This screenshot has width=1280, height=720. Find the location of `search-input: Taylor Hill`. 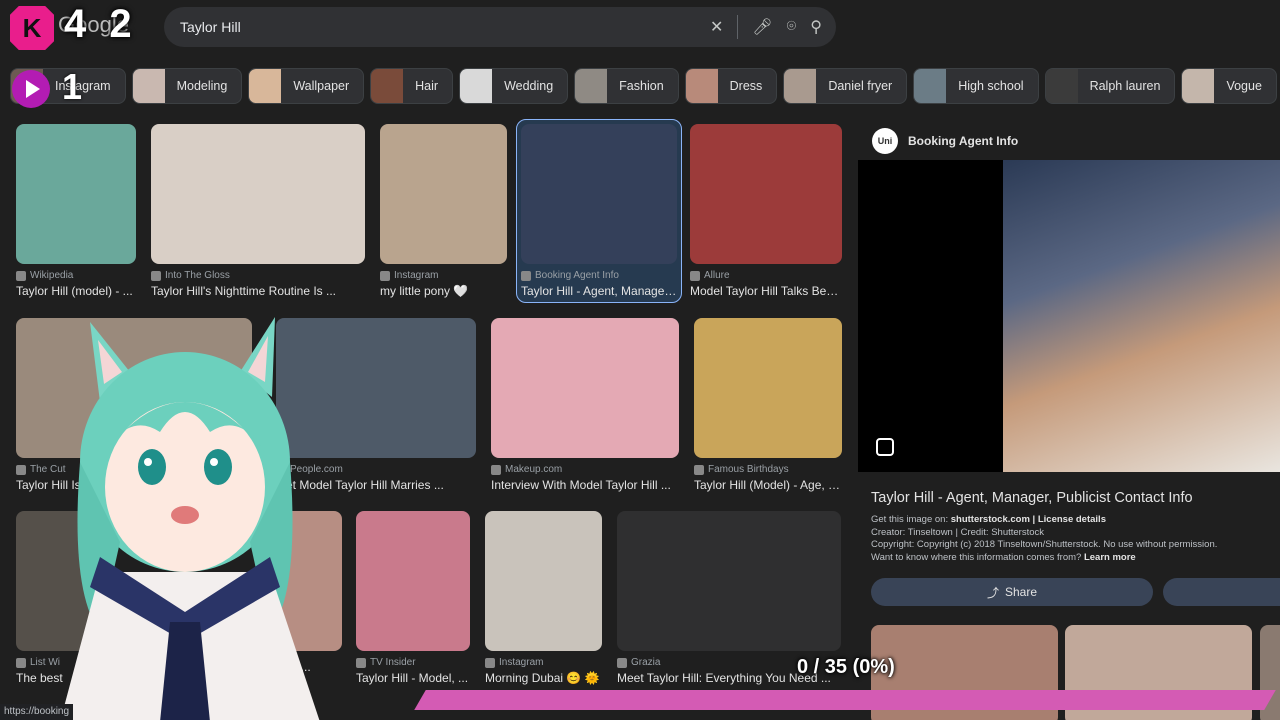

search-input: Taylor Hill is located at coordinates (445, 27).